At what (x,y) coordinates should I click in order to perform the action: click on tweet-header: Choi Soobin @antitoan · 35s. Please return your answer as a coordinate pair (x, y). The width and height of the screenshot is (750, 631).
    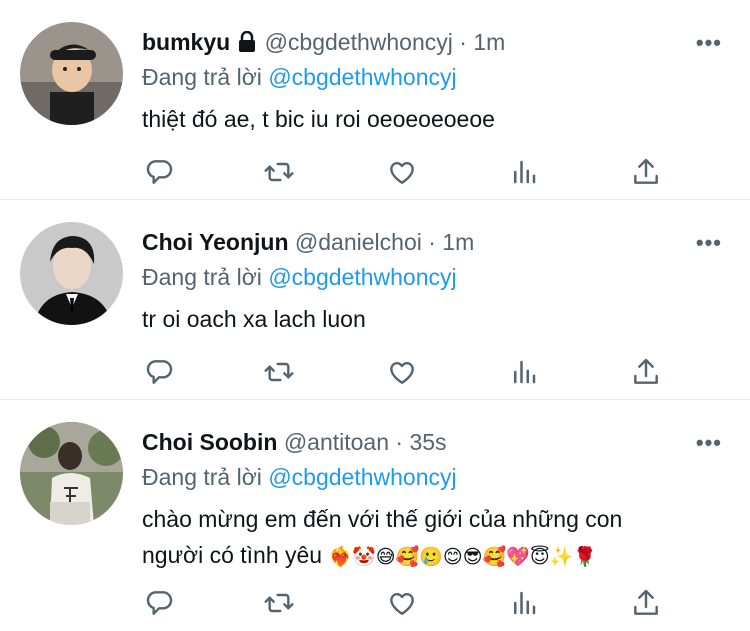
    Looking at the image, I should click on (294, 442).